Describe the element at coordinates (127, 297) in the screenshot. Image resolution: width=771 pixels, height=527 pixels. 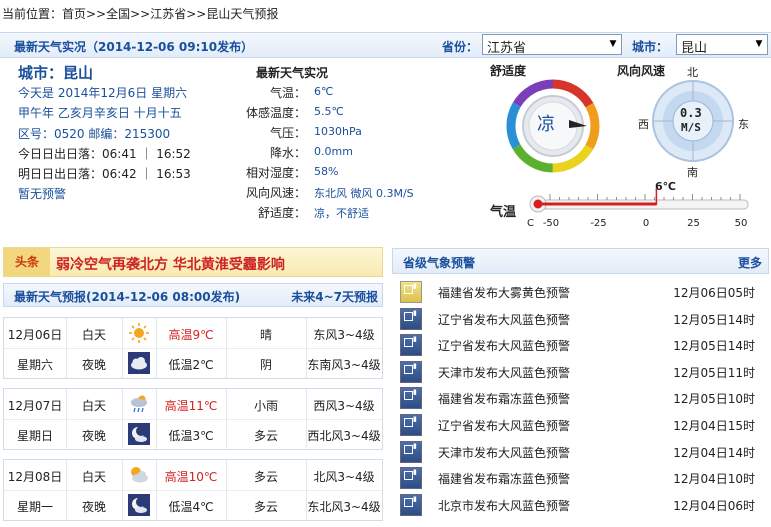
I see `forecast-title: 最新天气预报(2014-12-06 08:00发布)` at that location.